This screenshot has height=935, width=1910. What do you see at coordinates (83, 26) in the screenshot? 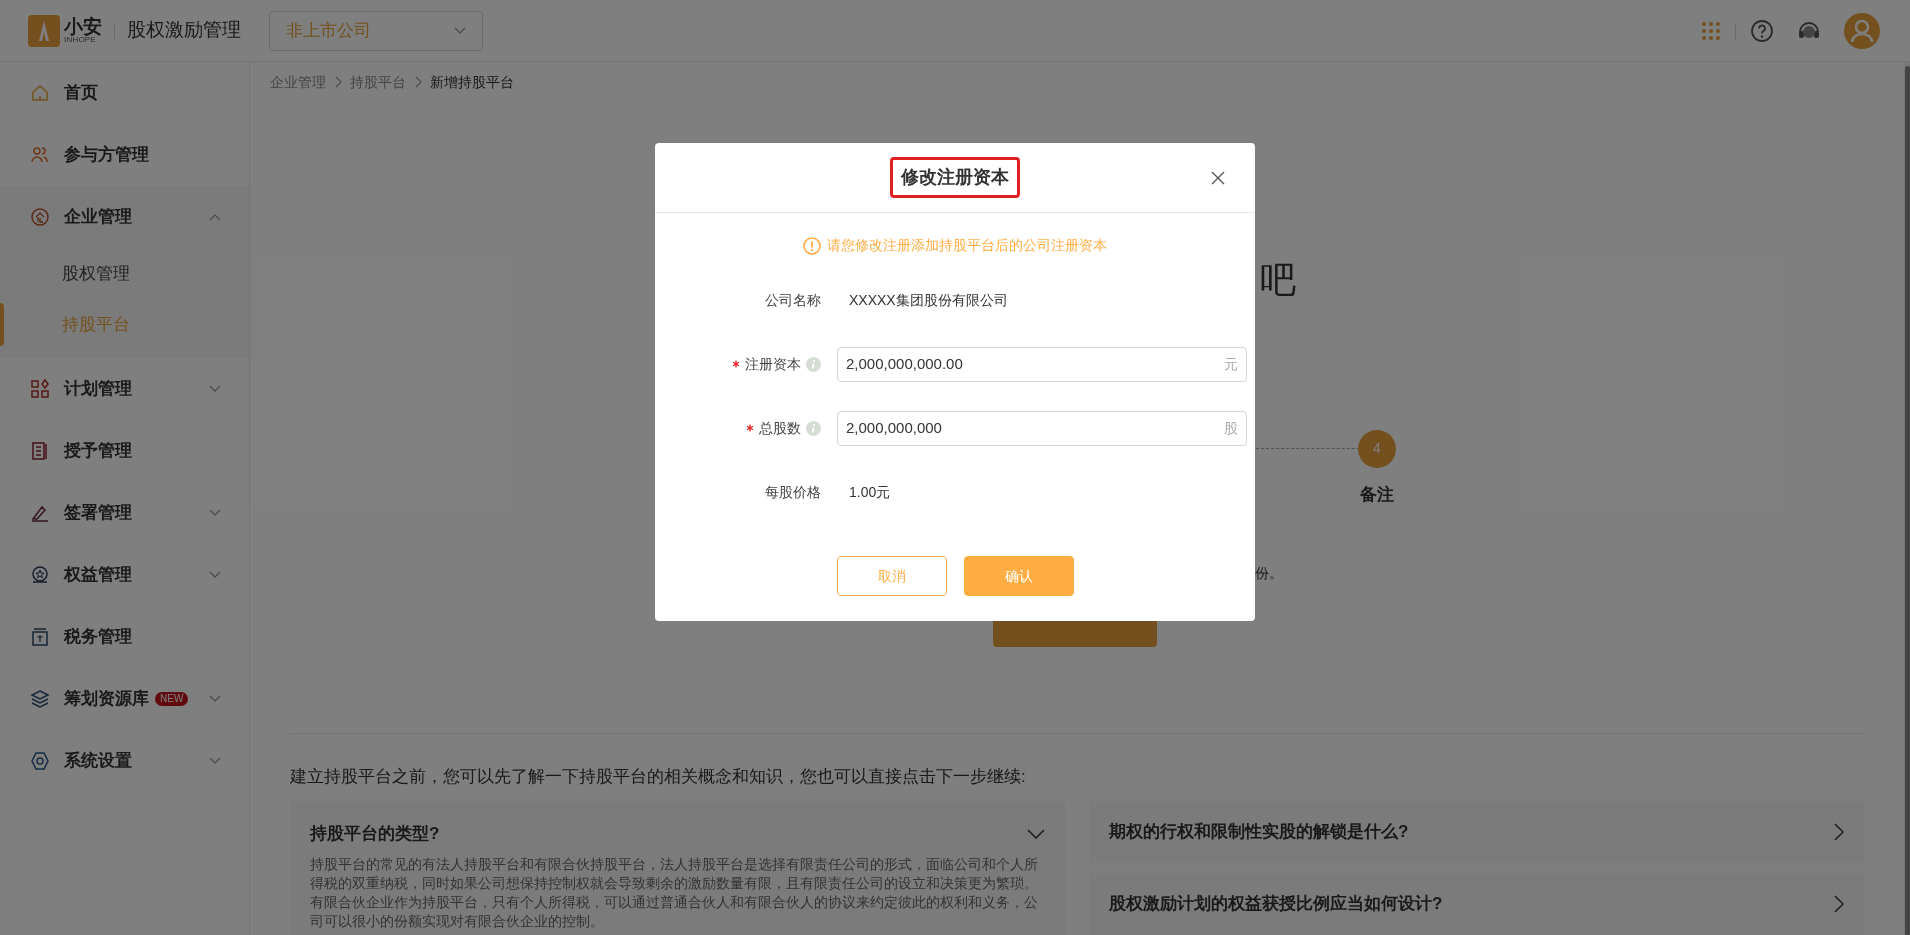
I see `logo-text: 小安` at bounding box center [83, 26].